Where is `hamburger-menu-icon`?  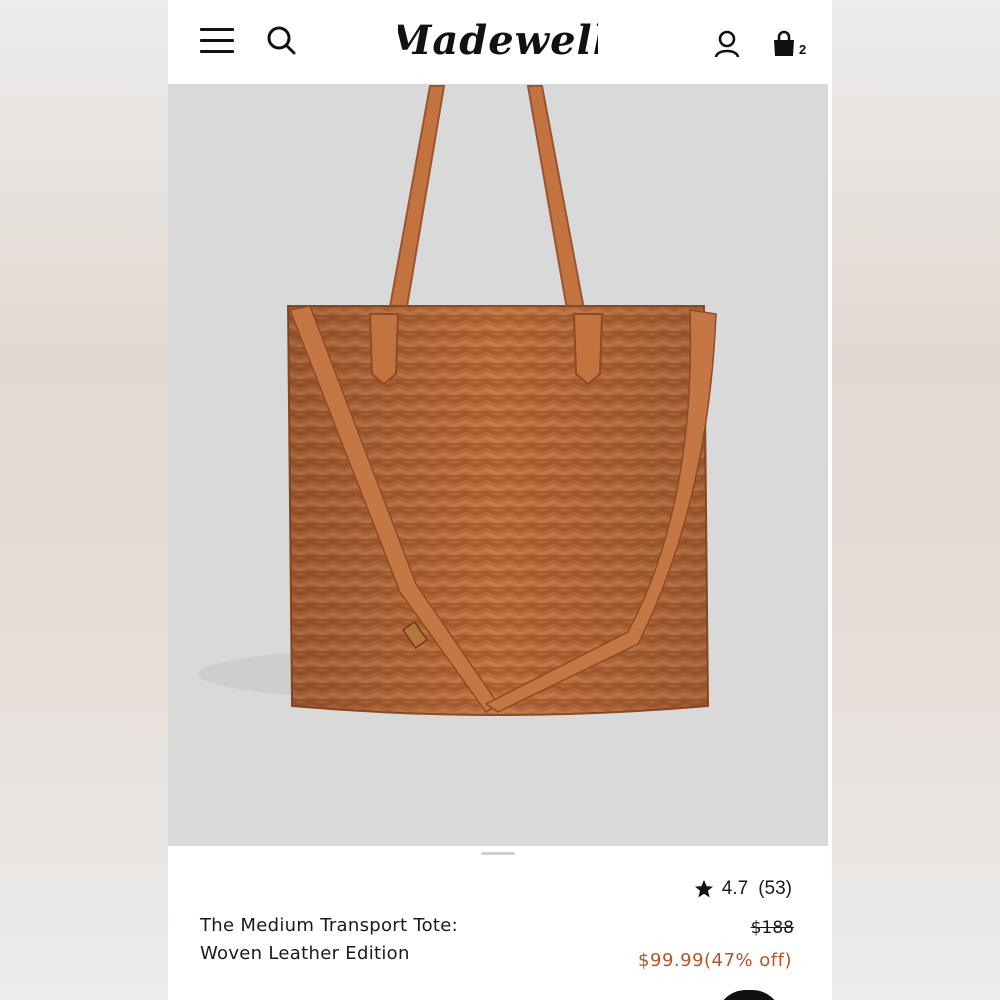
hamburger-menu-icon is located at coordinates (217, 40).